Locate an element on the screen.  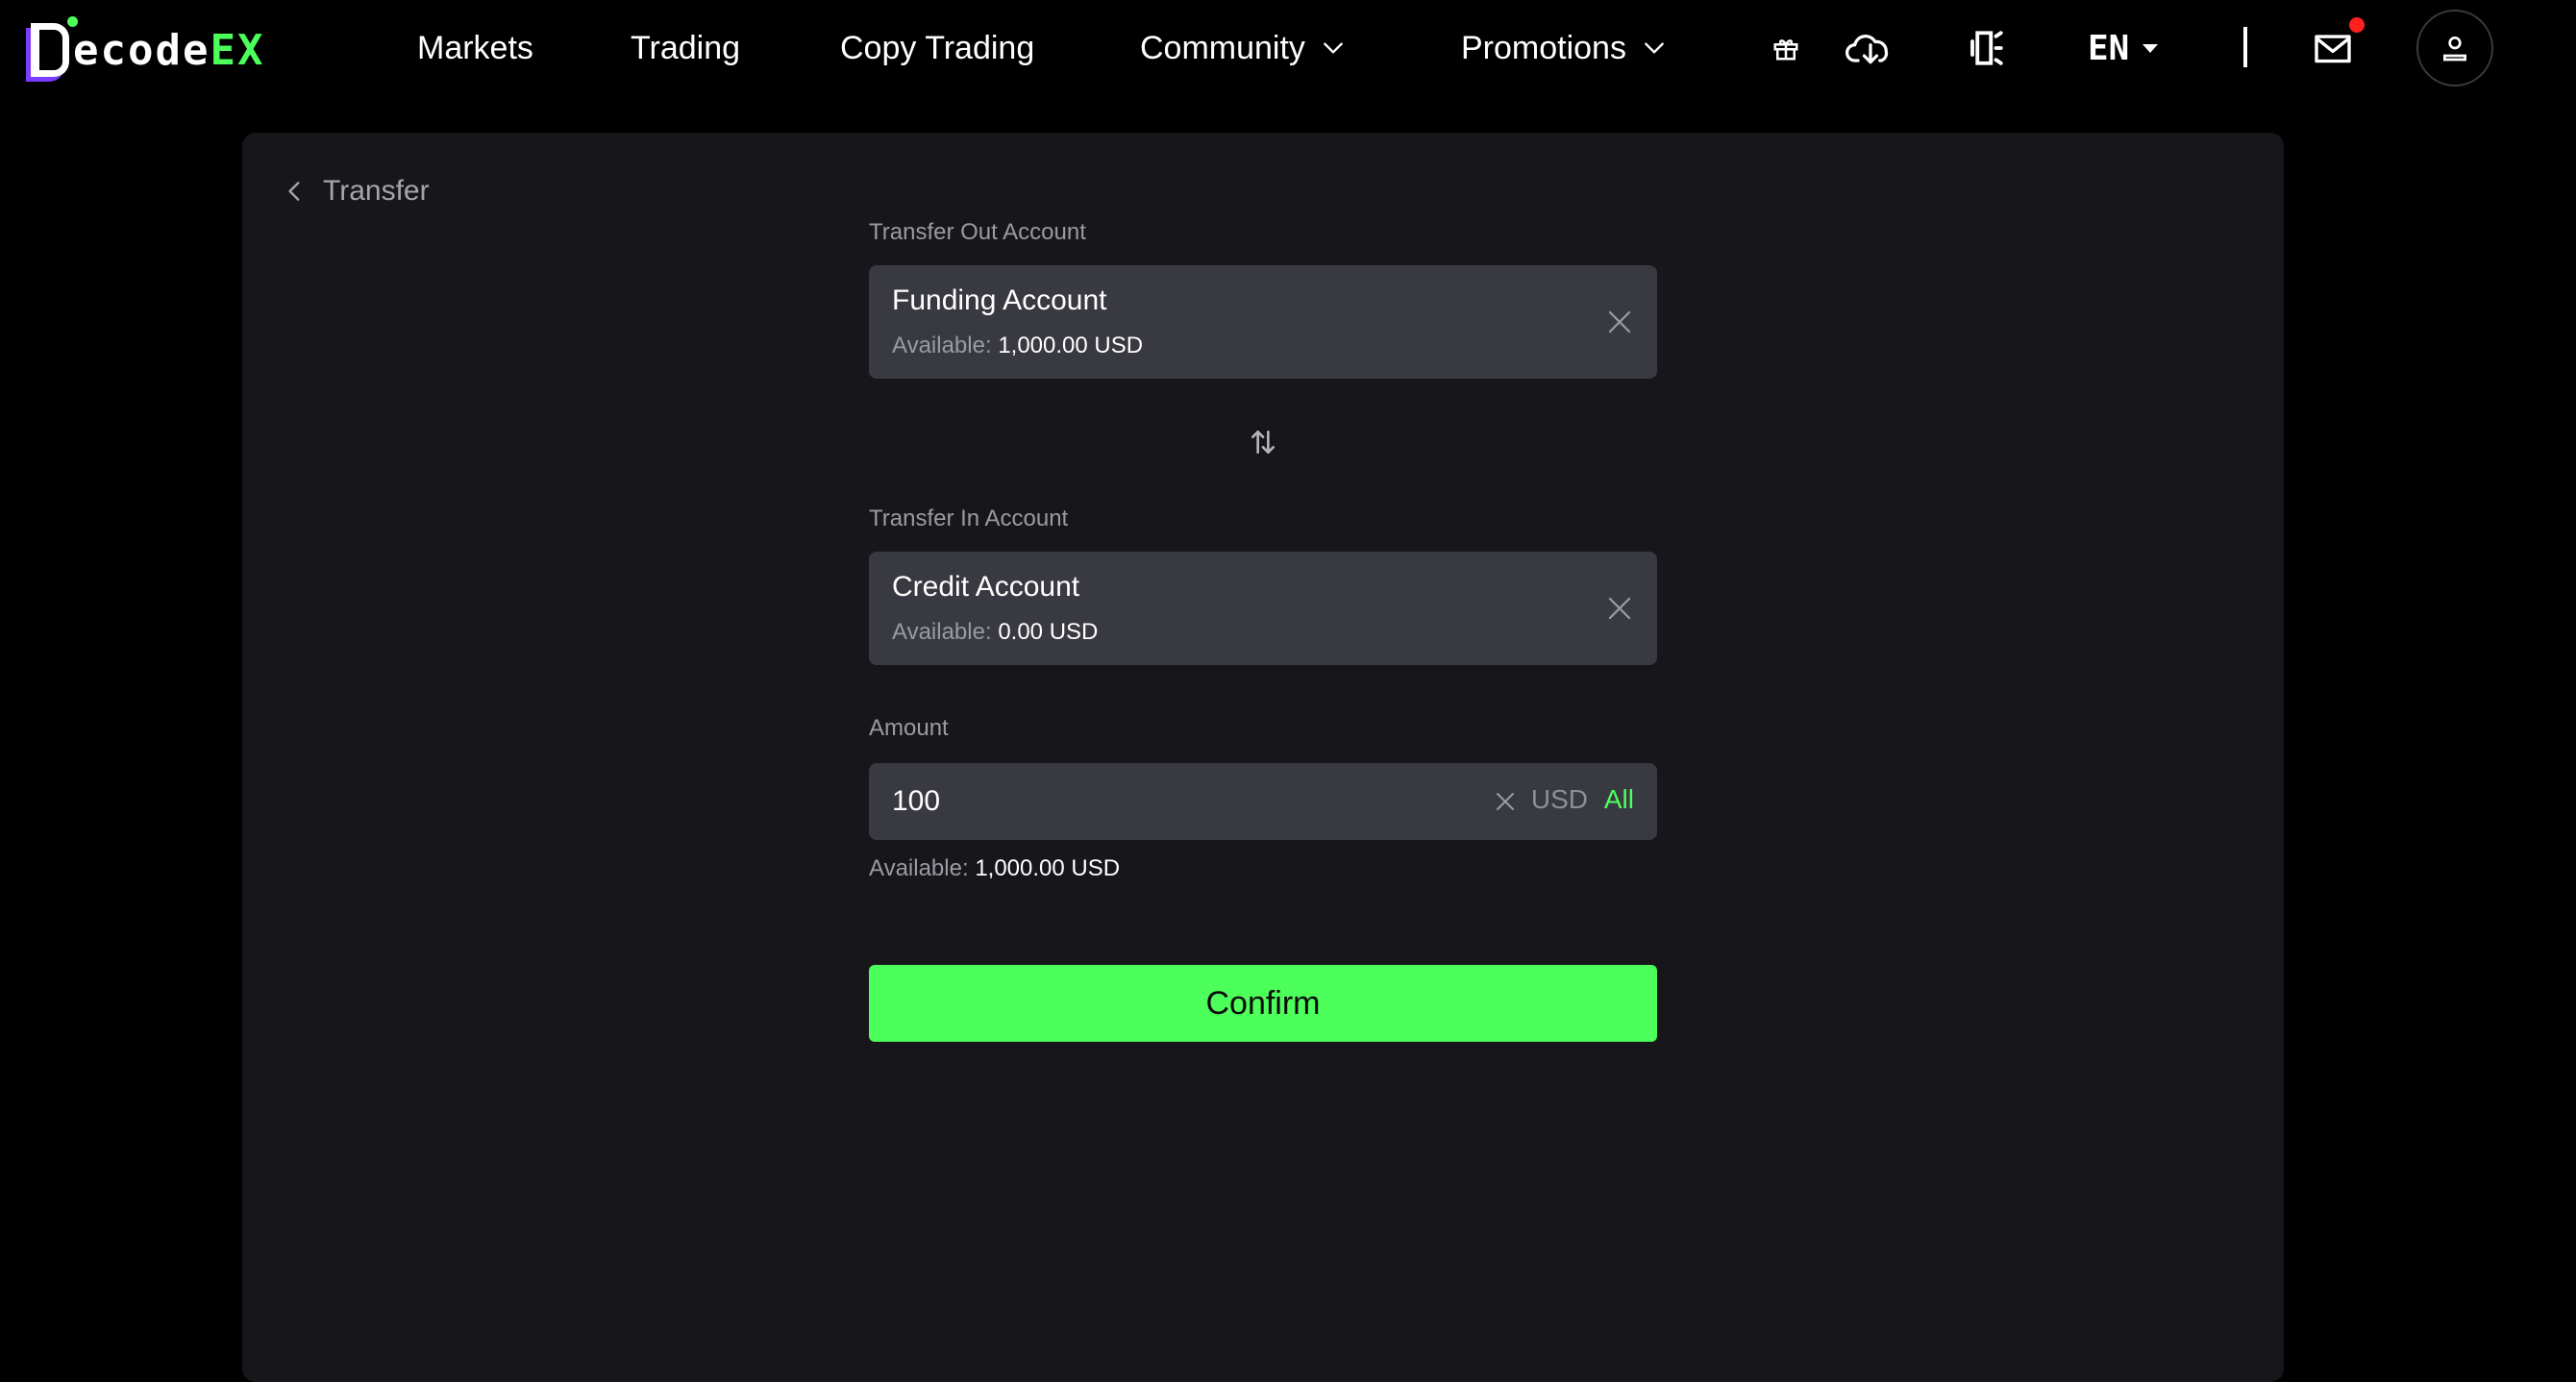
nav-markets-label: Markets is located at coordinates (475, 47).